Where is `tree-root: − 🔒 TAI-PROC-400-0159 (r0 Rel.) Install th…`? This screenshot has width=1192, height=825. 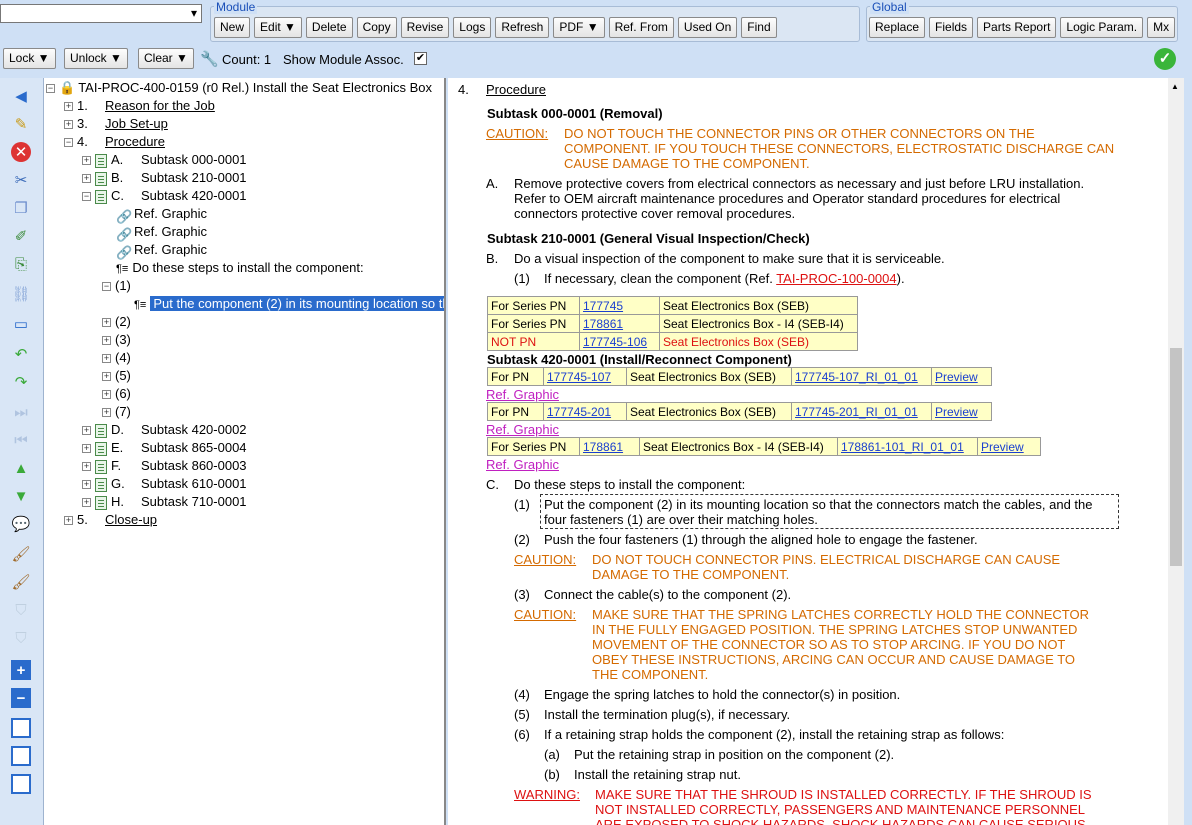
tree-root: − 🔒 TAI-PROC-400-0159 (r0 Rel.) Install th… is located at coordinates (239, 88).